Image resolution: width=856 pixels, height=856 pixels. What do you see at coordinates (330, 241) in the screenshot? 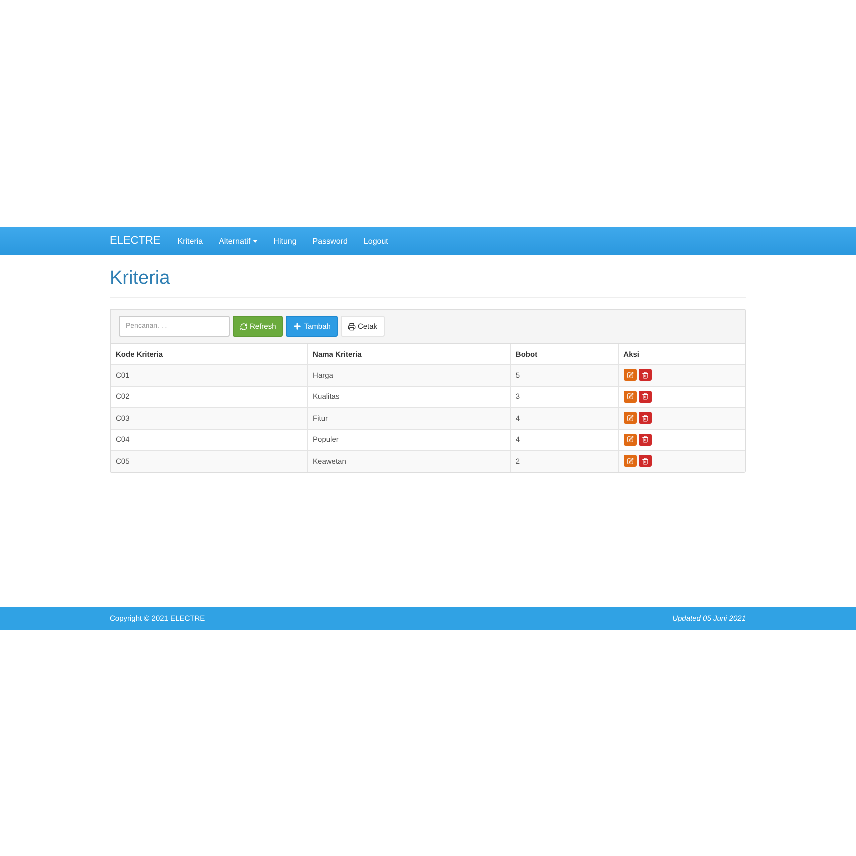
I see `nav-link: Password` at bounding box center [330, 241].